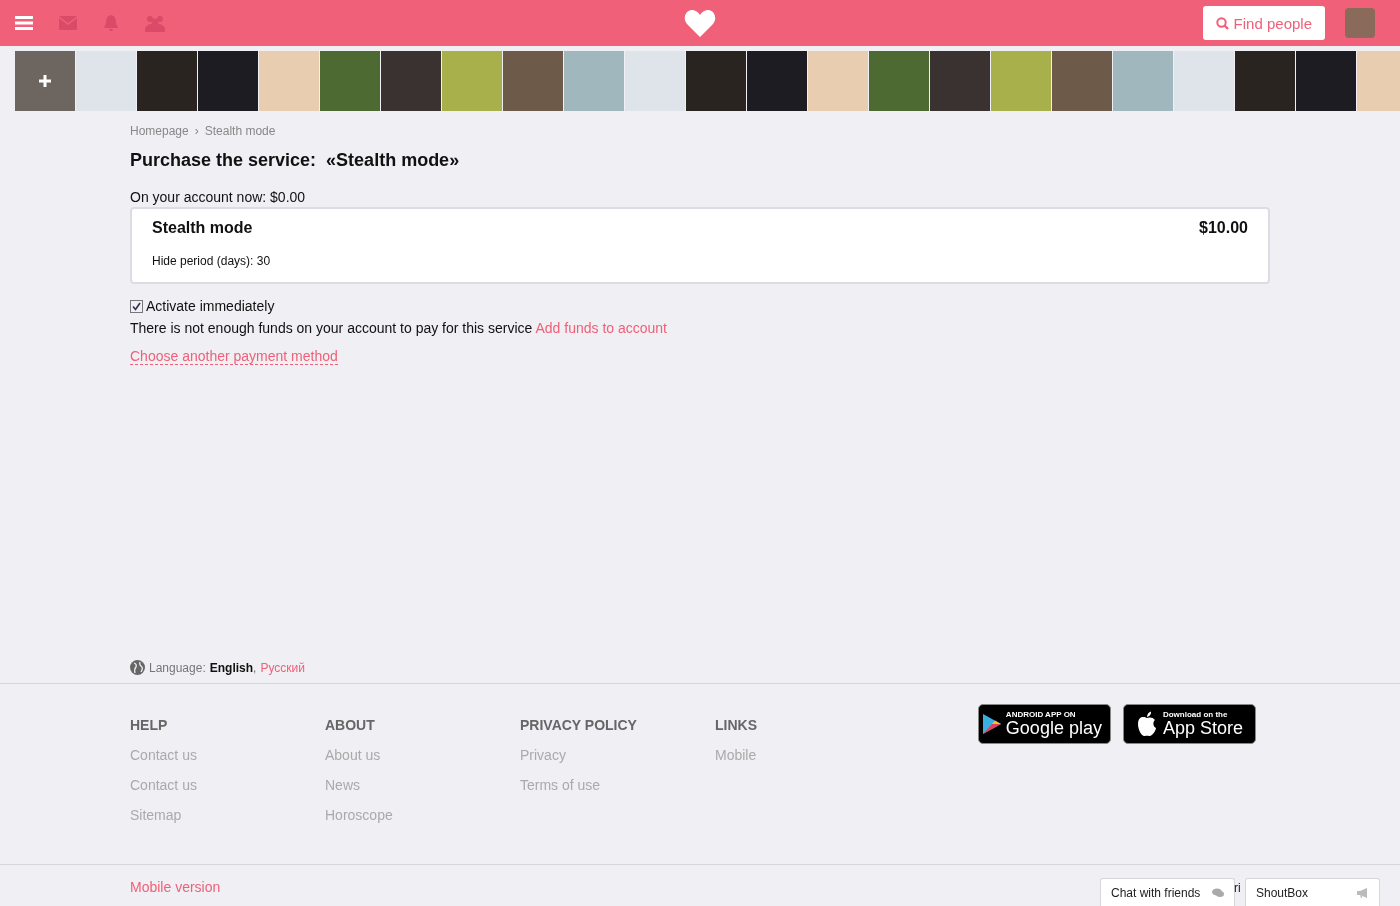 The width and height of the screenshot is (1400, 906). What do you see at coordinates (1053, 728) in the screenshot?
I see `badge-store-name: Google play` at bounding box center [1053, 728].